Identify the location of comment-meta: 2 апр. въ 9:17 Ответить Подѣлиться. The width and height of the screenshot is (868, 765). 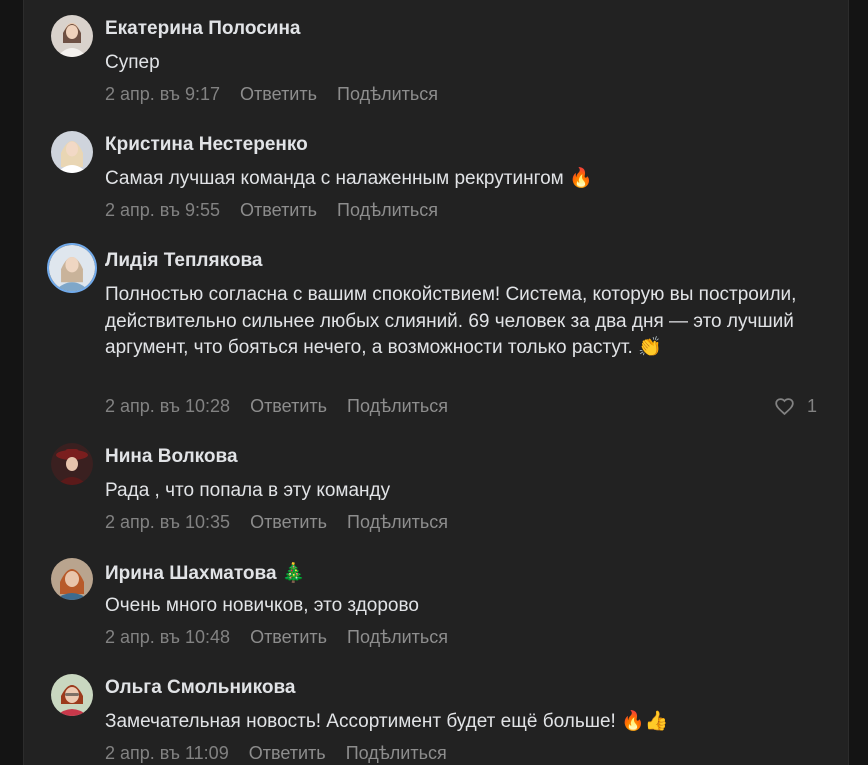
(279, 94).